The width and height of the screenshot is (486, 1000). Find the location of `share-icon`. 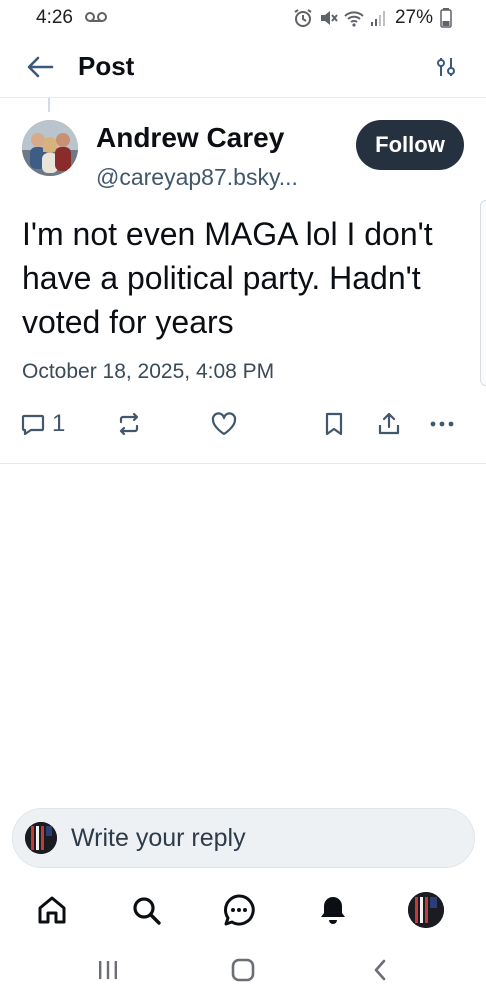

share-icon is located at coordinates (389, 423).